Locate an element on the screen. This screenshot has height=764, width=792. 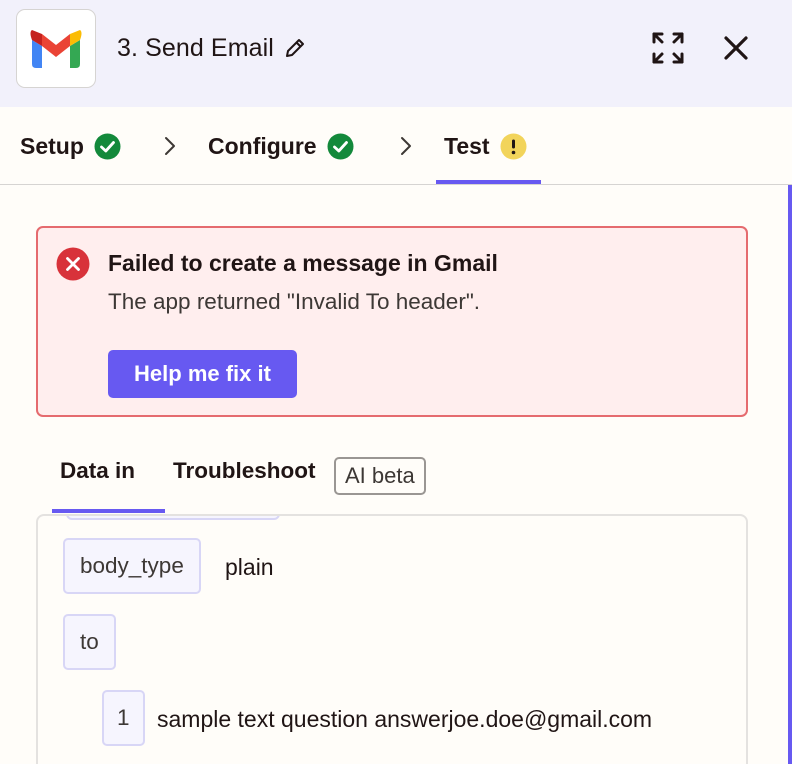
step-label: Test is located at coordinates (467, 145).